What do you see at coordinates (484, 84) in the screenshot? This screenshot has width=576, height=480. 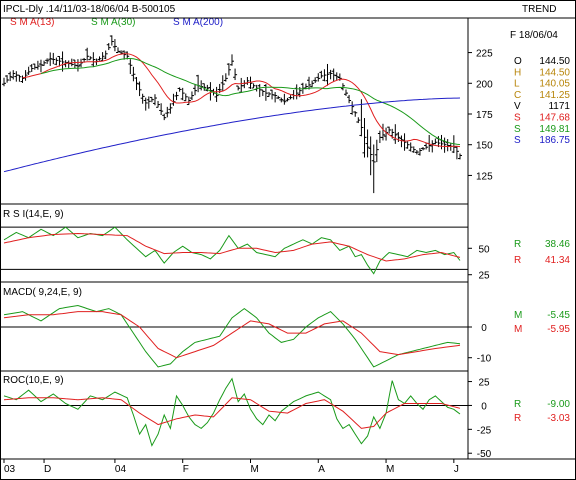 I see `price-tick-label: 200` at bounding box center [484, 84].